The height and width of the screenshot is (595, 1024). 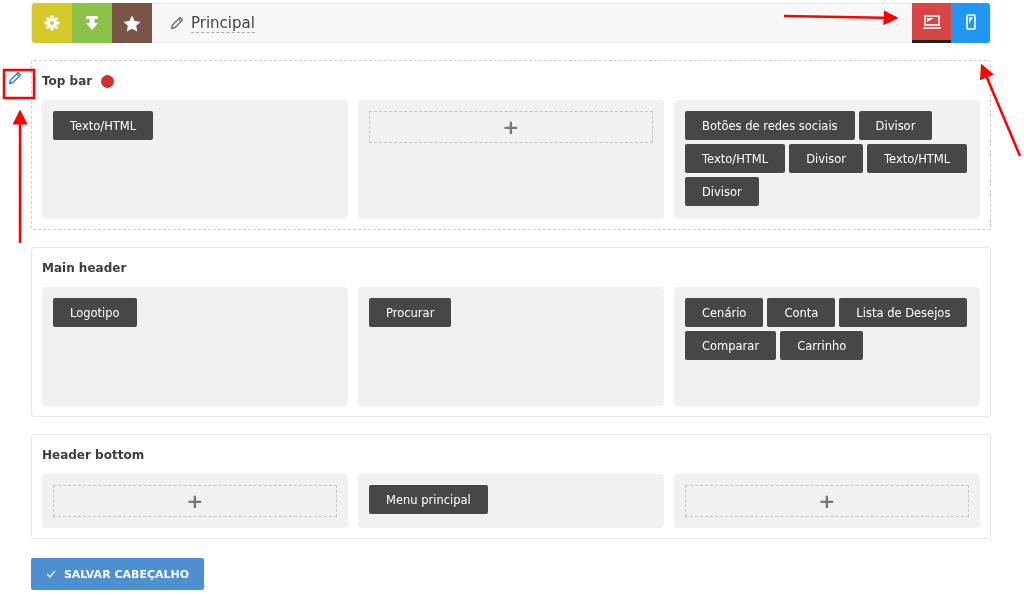 I want to click on element-chip: Cenário, so click(x=724, y=312).